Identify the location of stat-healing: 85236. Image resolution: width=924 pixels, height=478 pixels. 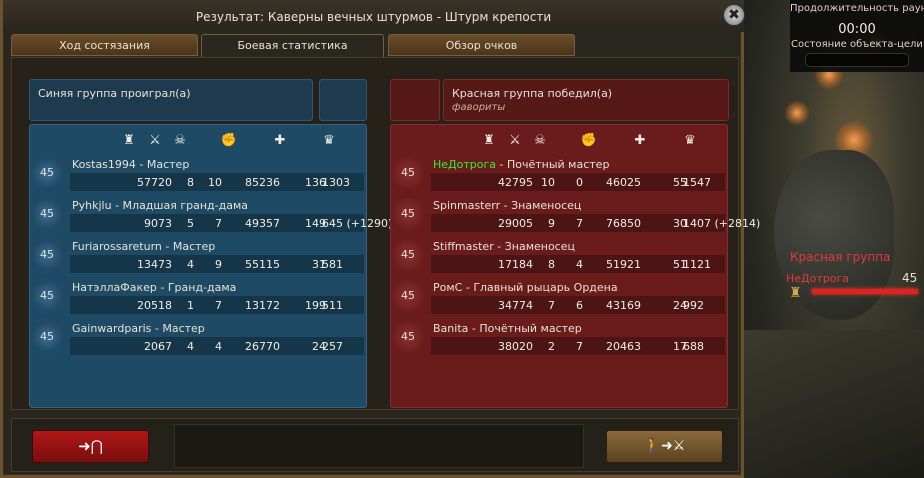
(262, 182).